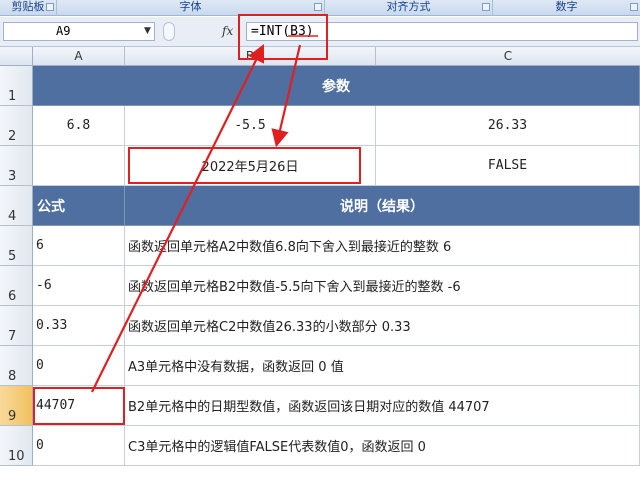 The height and width of the screenshot is (482, 640). What do you see at coordinates (382, 446) in the screenshot?
I see `cell-b10-description: C3单元格中的逻辑值FALSE代表数值0，函数返回 0` at bounding box center [382, 446].